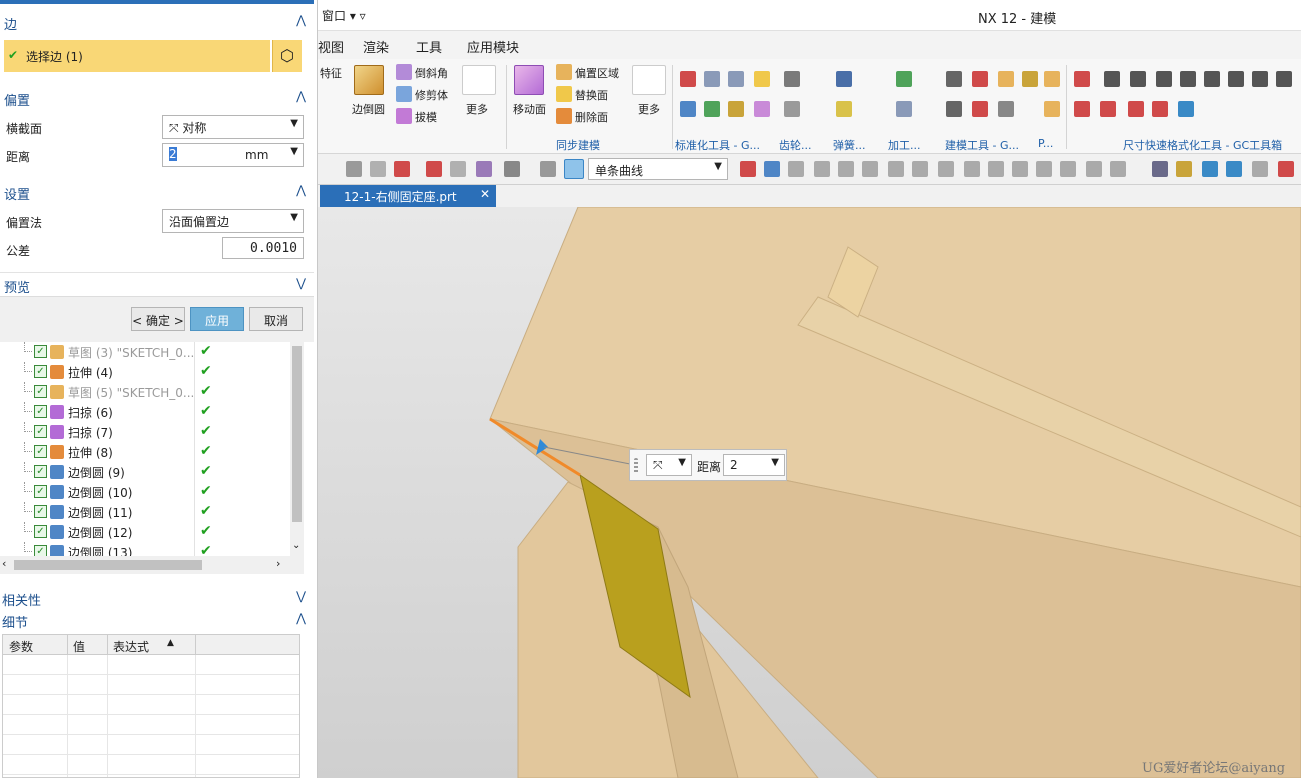  What do you see at coordinates (145, 532) in the screenshot?
I see `tree-row: ✓ 边倒圆 (12) ✔` at bounding box center [145, 532].